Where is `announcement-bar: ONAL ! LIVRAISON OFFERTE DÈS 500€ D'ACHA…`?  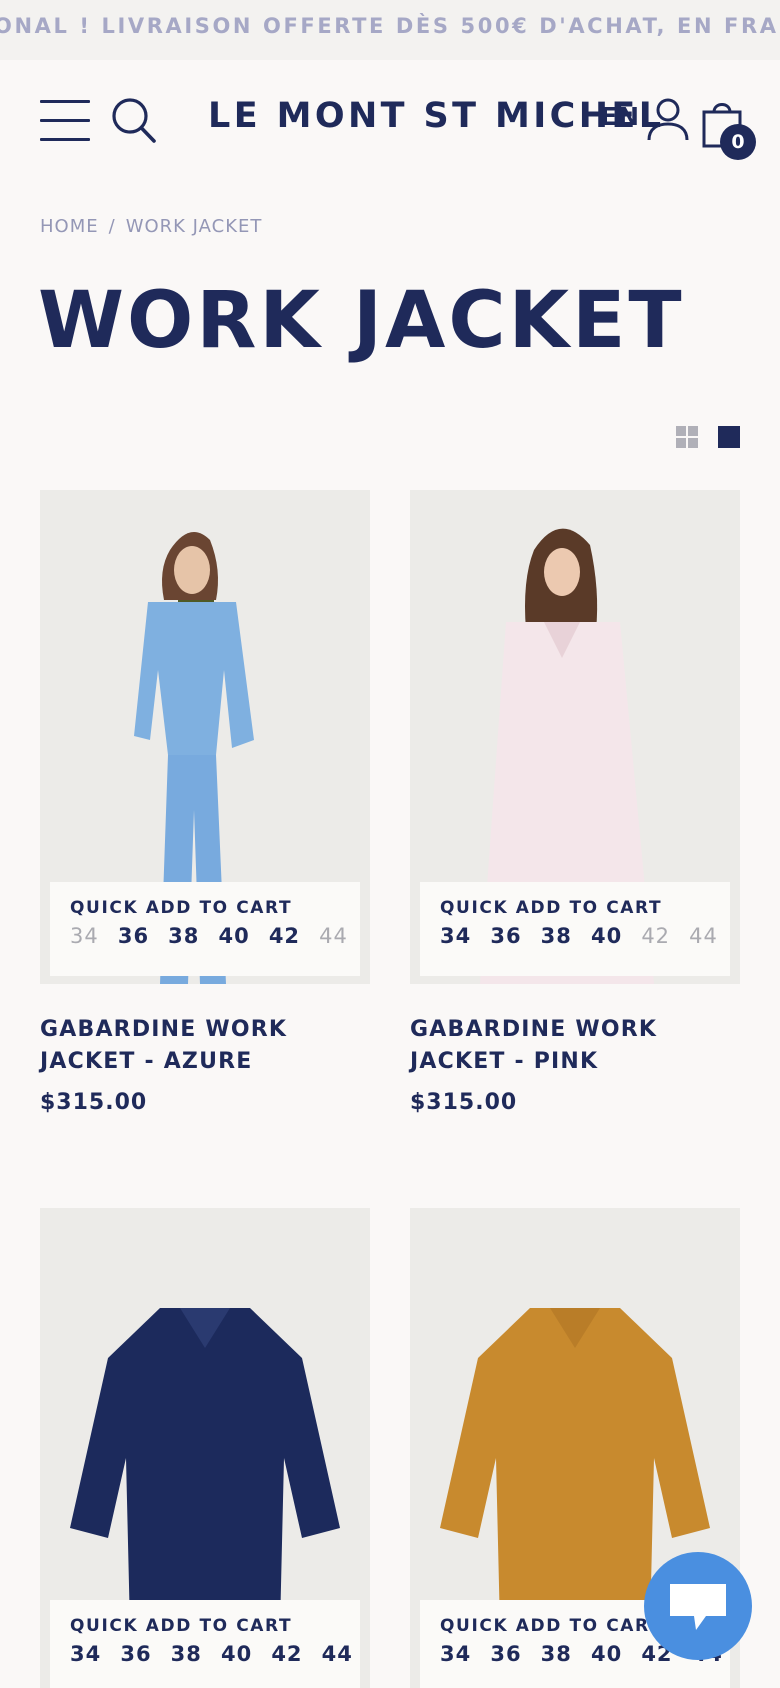
announcement-bar: ONAL ! LIVRAISON OFFERTE DÈS 500€ D'ACHA… is located at coordinates (390, 30).